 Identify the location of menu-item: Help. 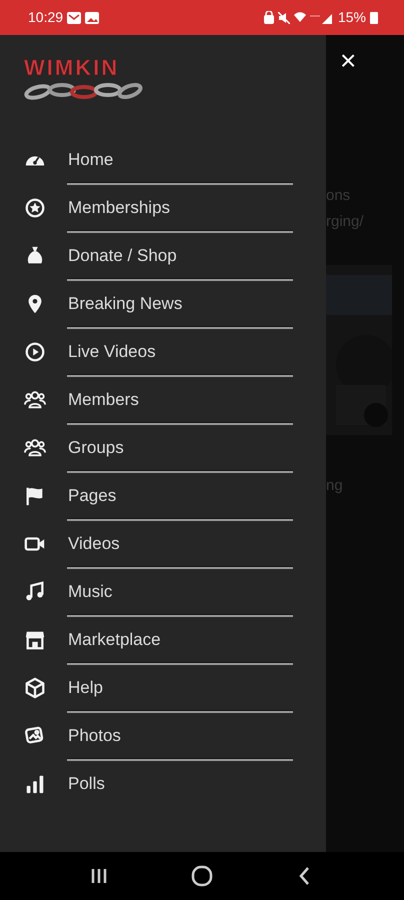
(85, 687).